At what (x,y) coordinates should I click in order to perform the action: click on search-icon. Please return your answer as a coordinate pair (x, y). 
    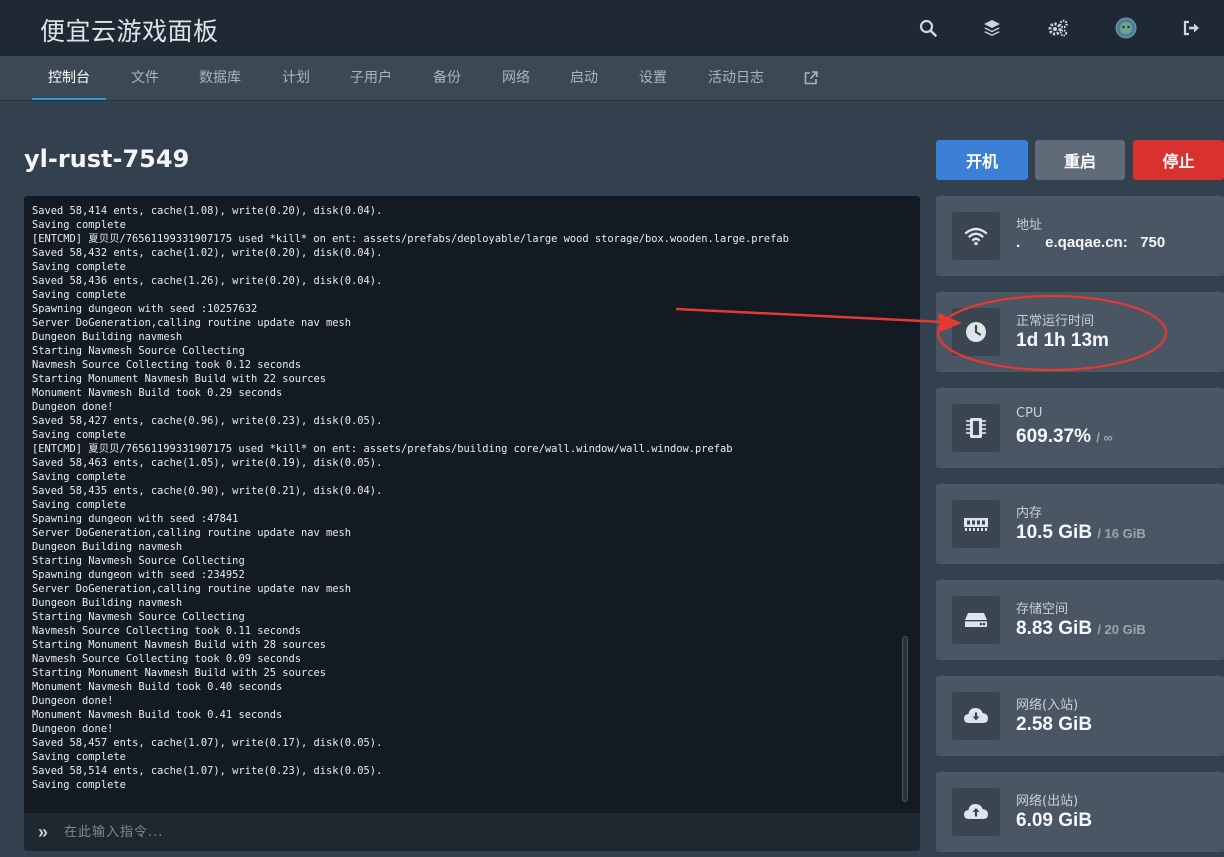
    Looking at the image, I should click on (928, 28).